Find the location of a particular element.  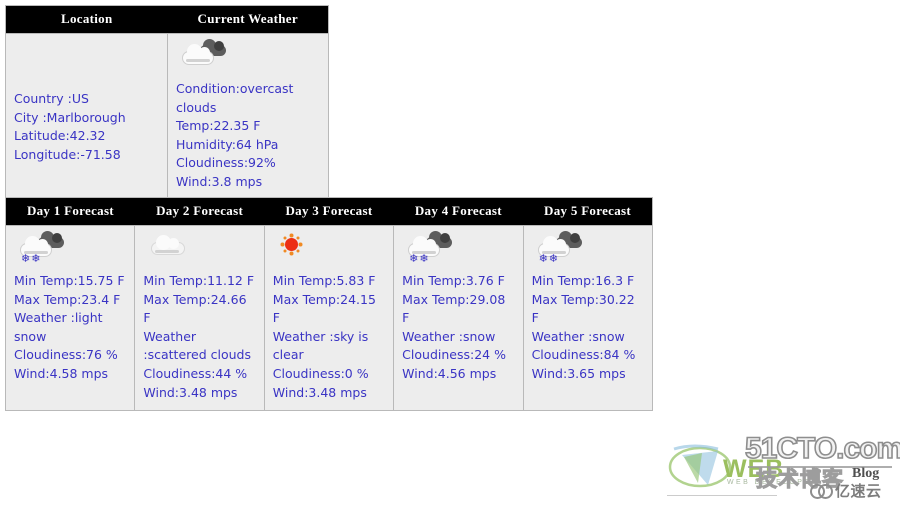

max-temp-value: Max Temp:24.15 F is located at coordinates (324, 308).